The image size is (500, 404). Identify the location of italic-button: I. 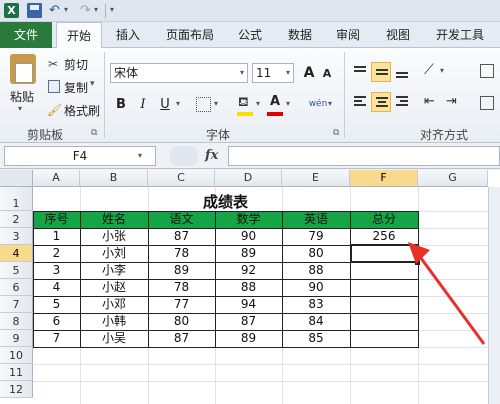
(143, 105).